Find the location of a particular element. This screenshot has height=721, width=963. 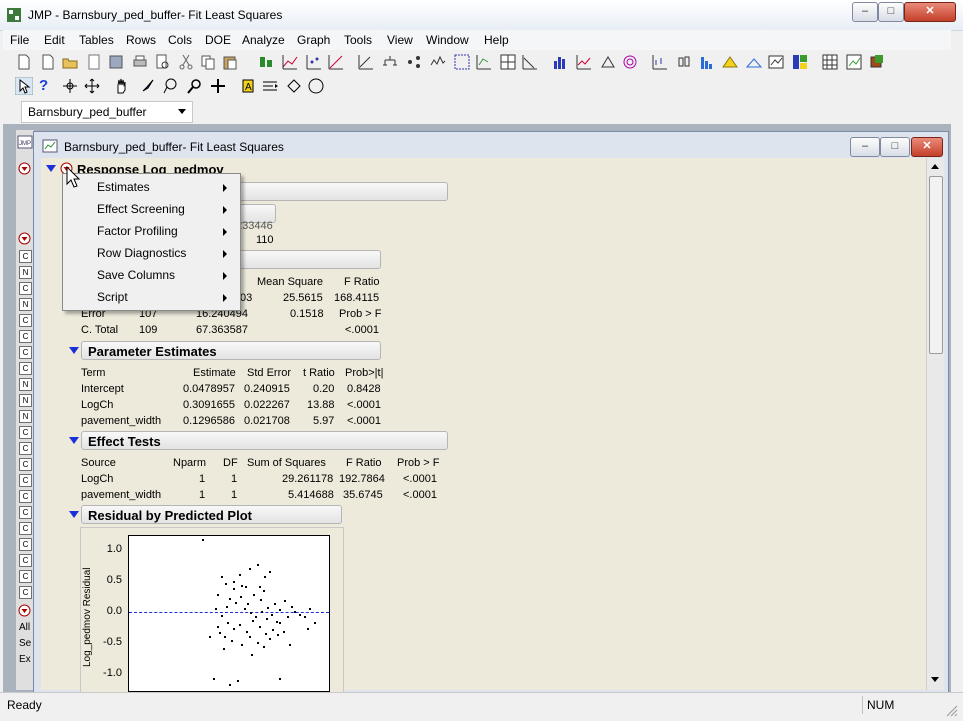

print-preview-icon is located at coordinates (162, 62).